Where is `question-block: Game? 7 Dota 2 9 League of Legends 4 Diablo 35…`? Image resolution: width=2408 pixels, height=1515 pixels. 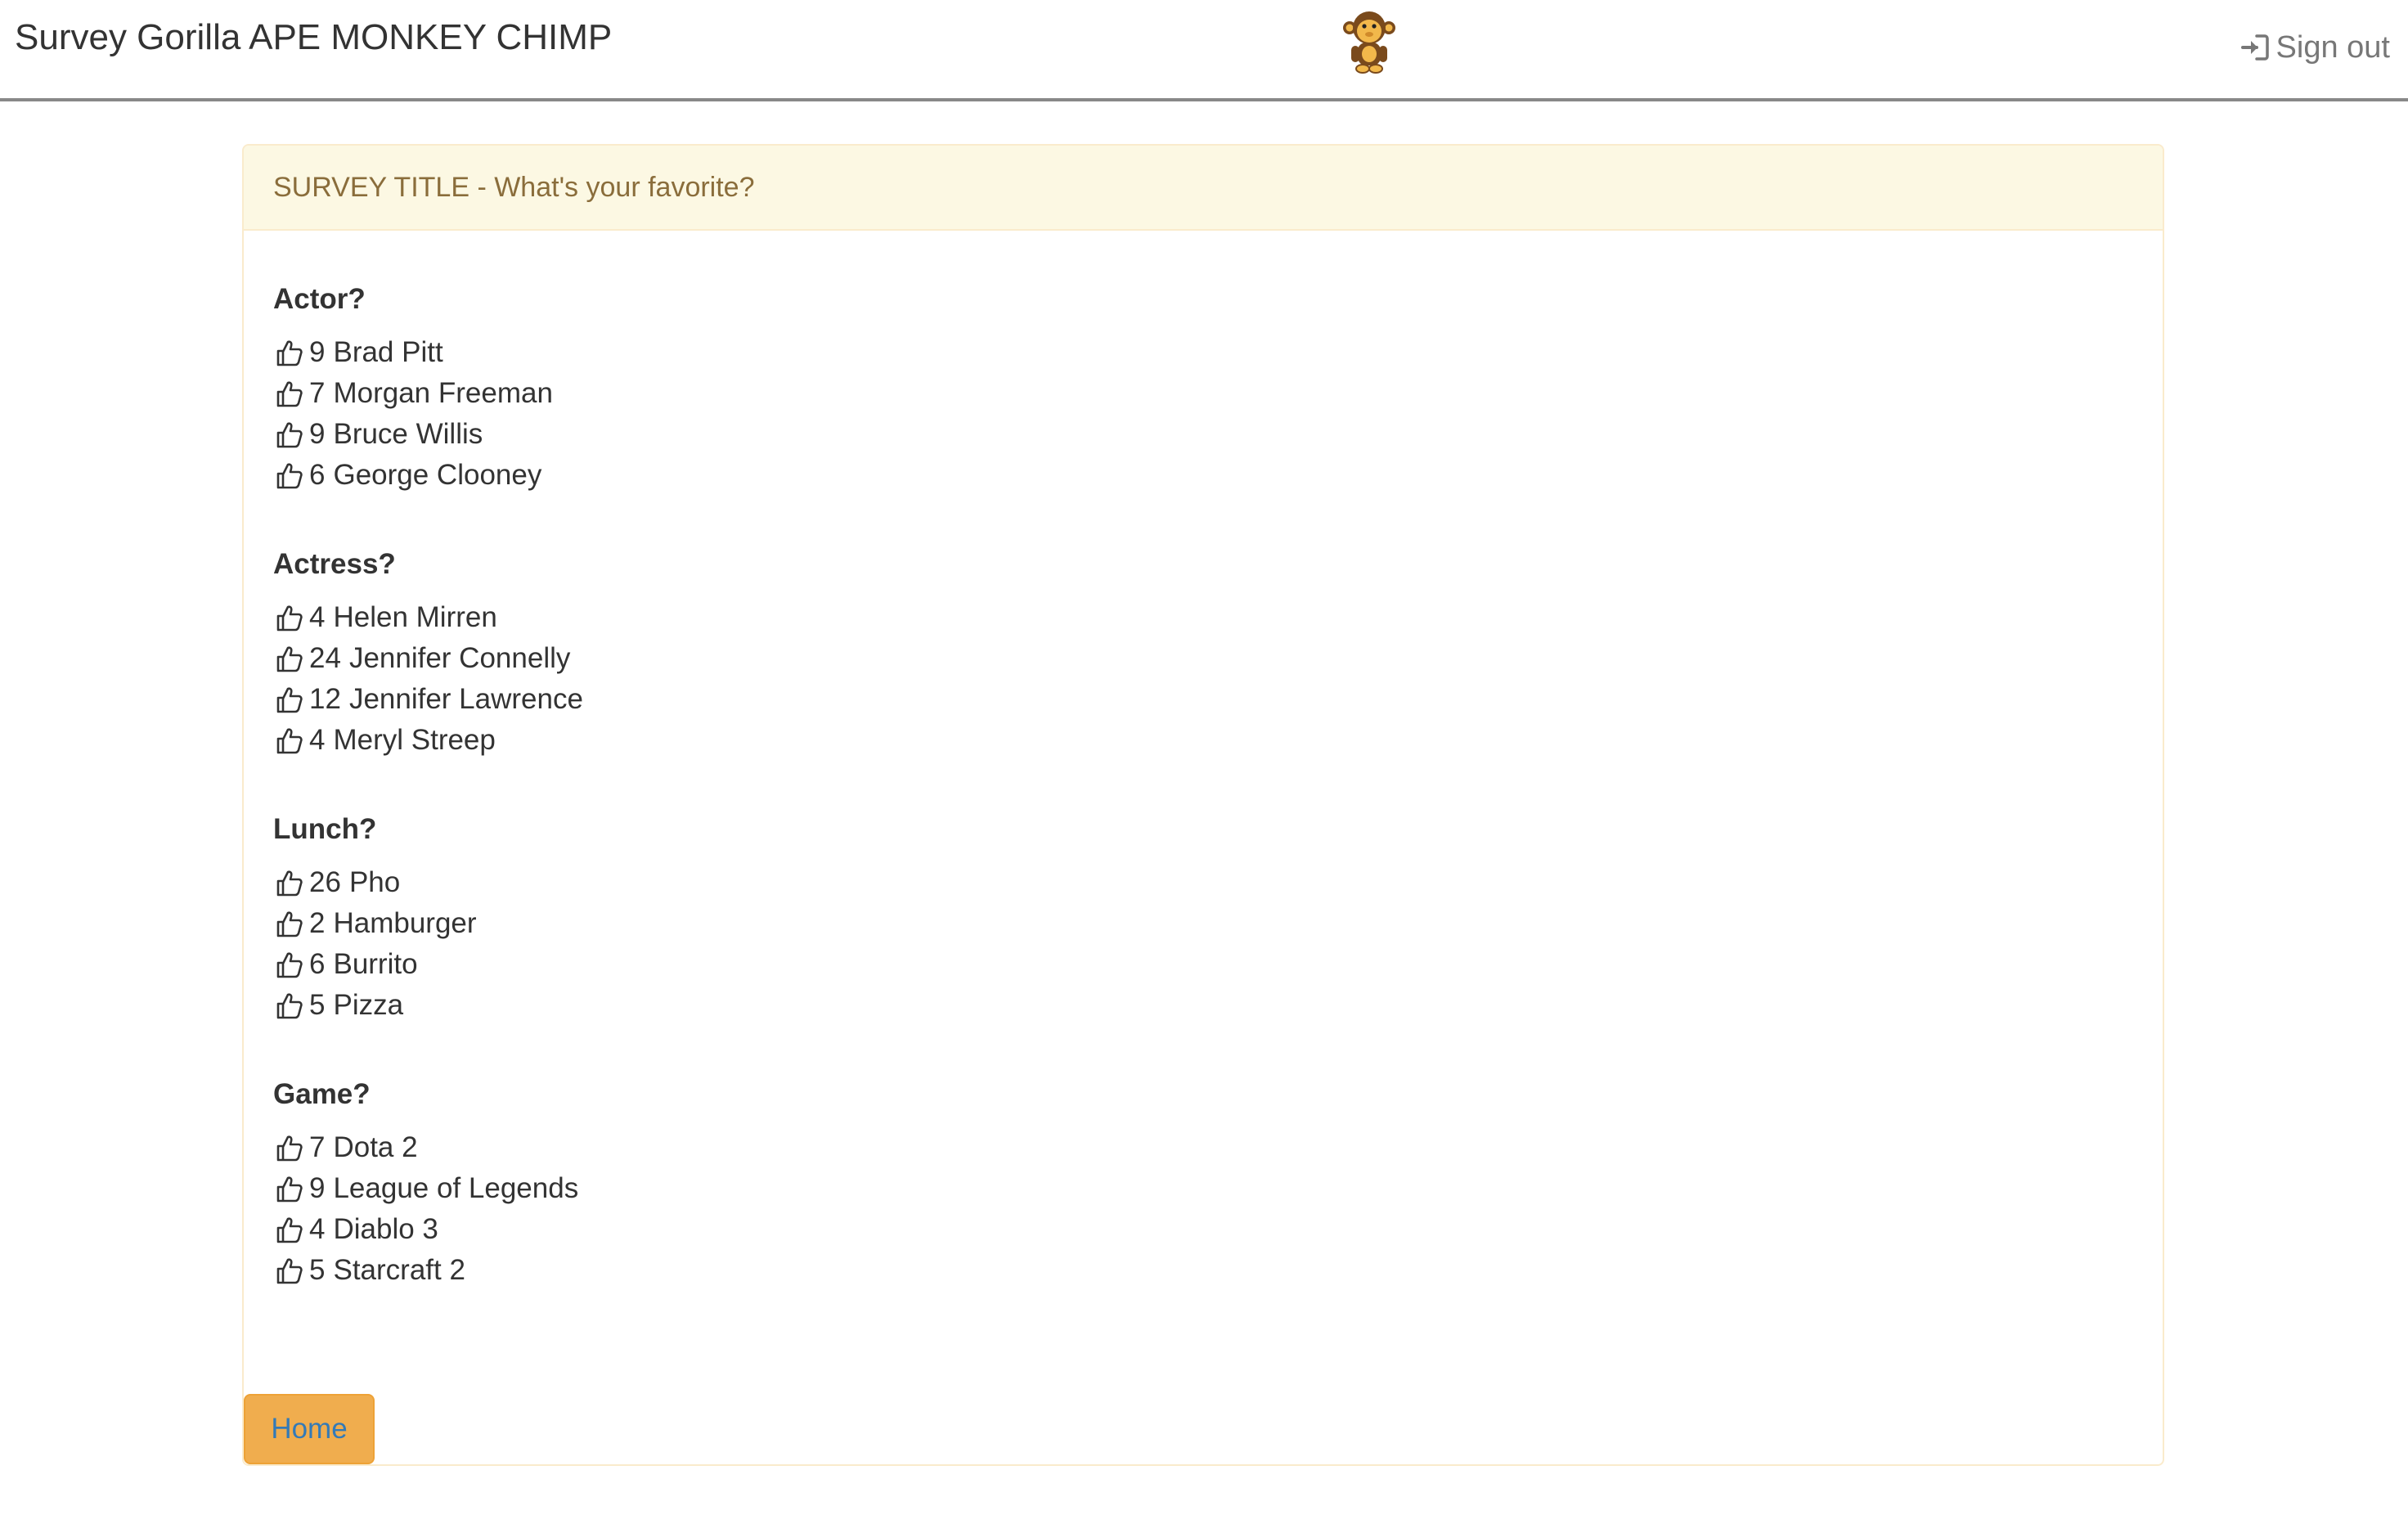 question-block: Game? 7 Dota 2 9 League of Legends 4 Diablo 35… is located at coordinates (1203, 1183).